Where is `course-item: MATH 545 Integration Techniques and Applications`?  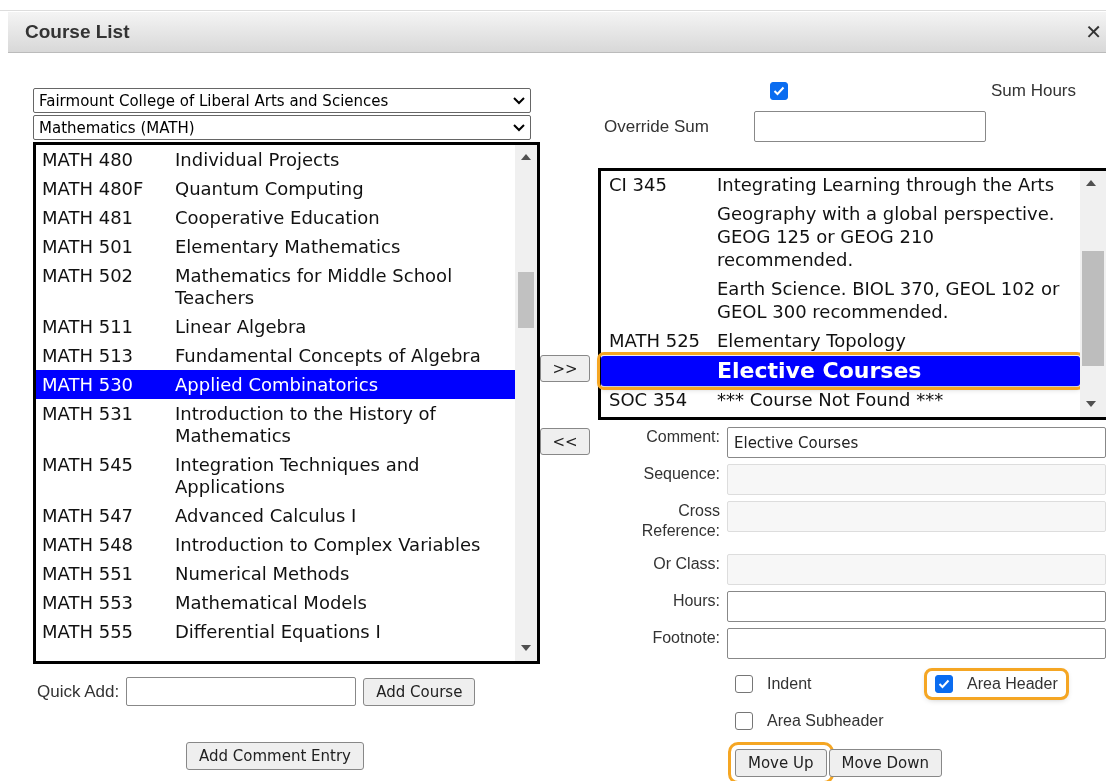 course-item: MATH 545 Integration Techniques and Applications is located at coordinates (275, 475).